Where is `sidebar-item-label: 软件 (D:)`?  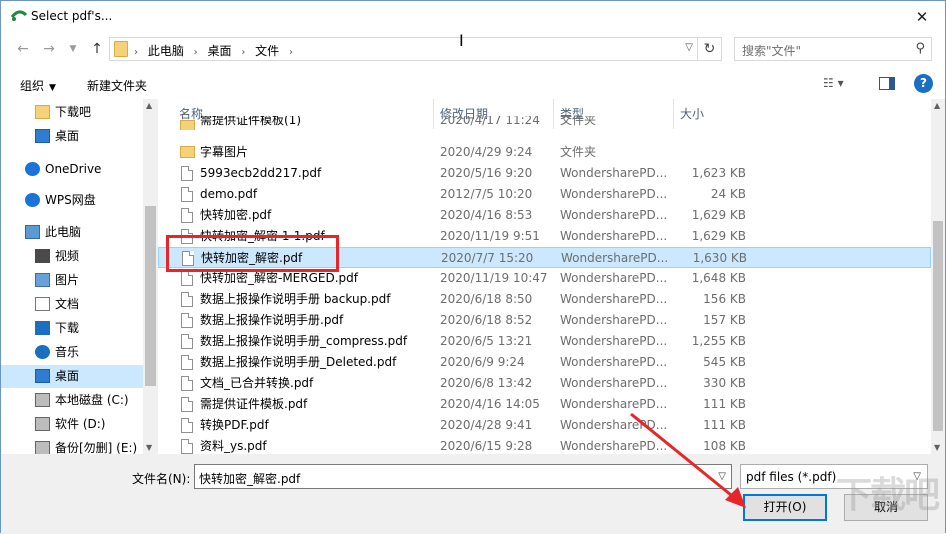
sidebar-item-label: 软件 (D:) is located at coordinates (80, 424).